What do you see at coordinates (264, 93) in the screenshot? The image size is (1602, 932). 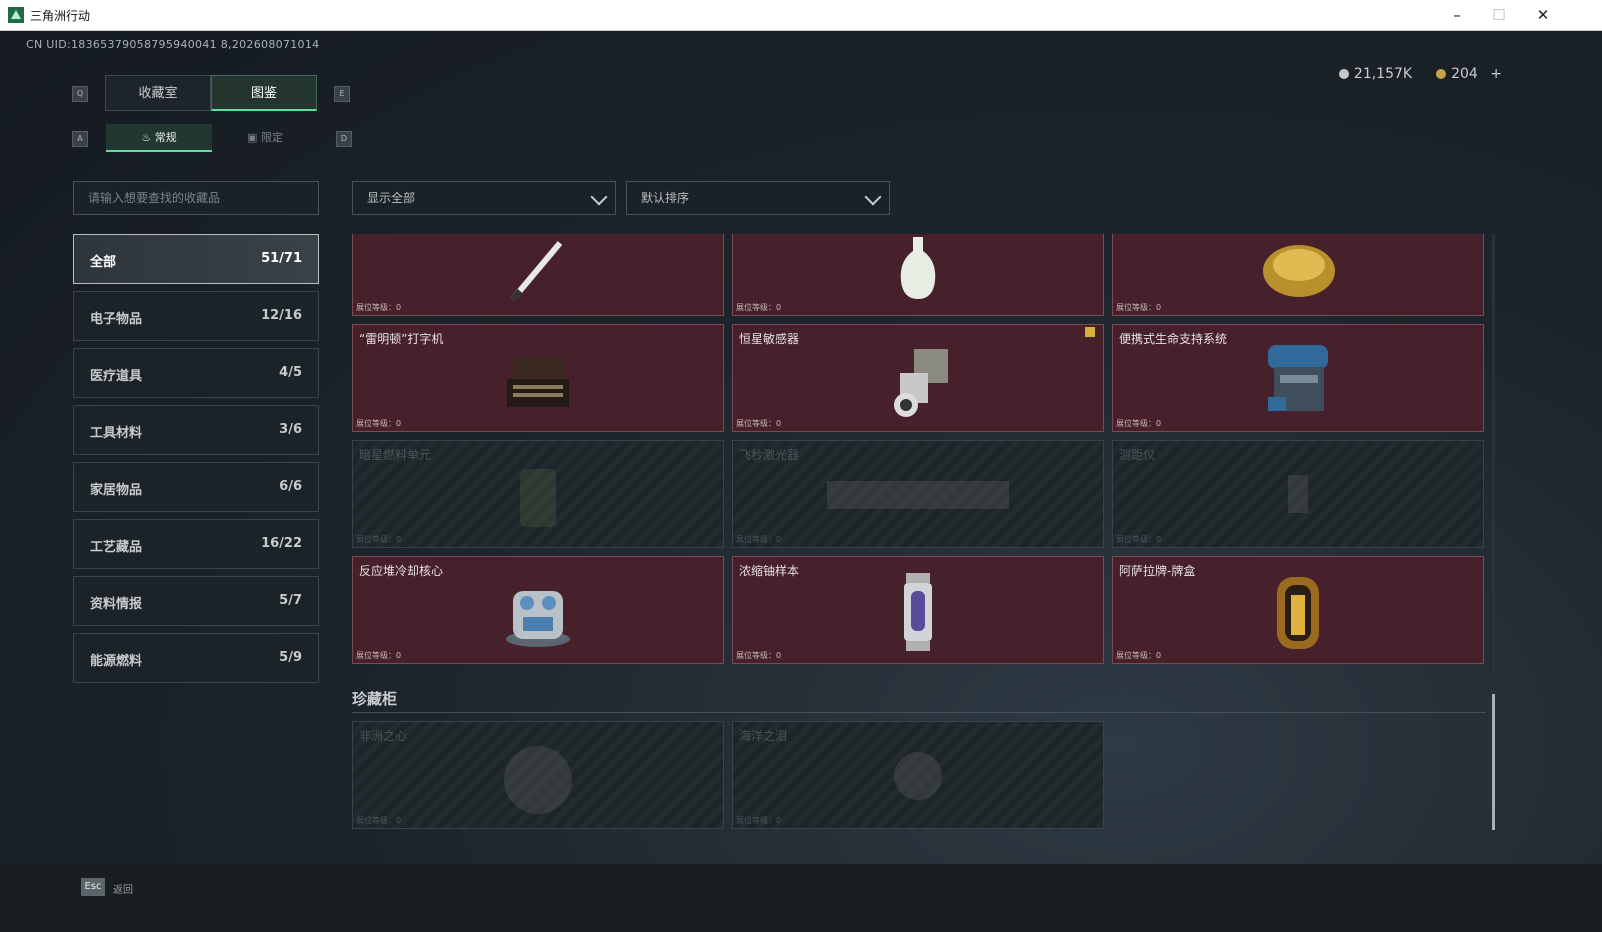 I see `tab-codex: 图鉴` at bounding box center [264, 93].